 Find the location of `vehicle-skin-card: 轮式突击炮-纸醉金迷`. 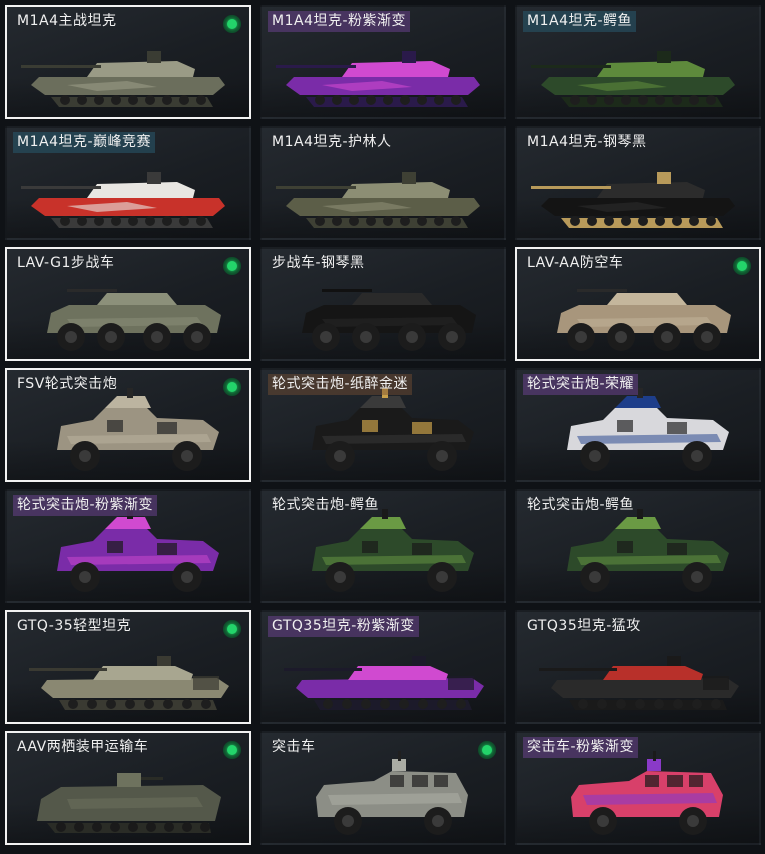

vehicle-skin-card: 轮式突击炮-纸醉金迷 is located at coordinates (383, 425).